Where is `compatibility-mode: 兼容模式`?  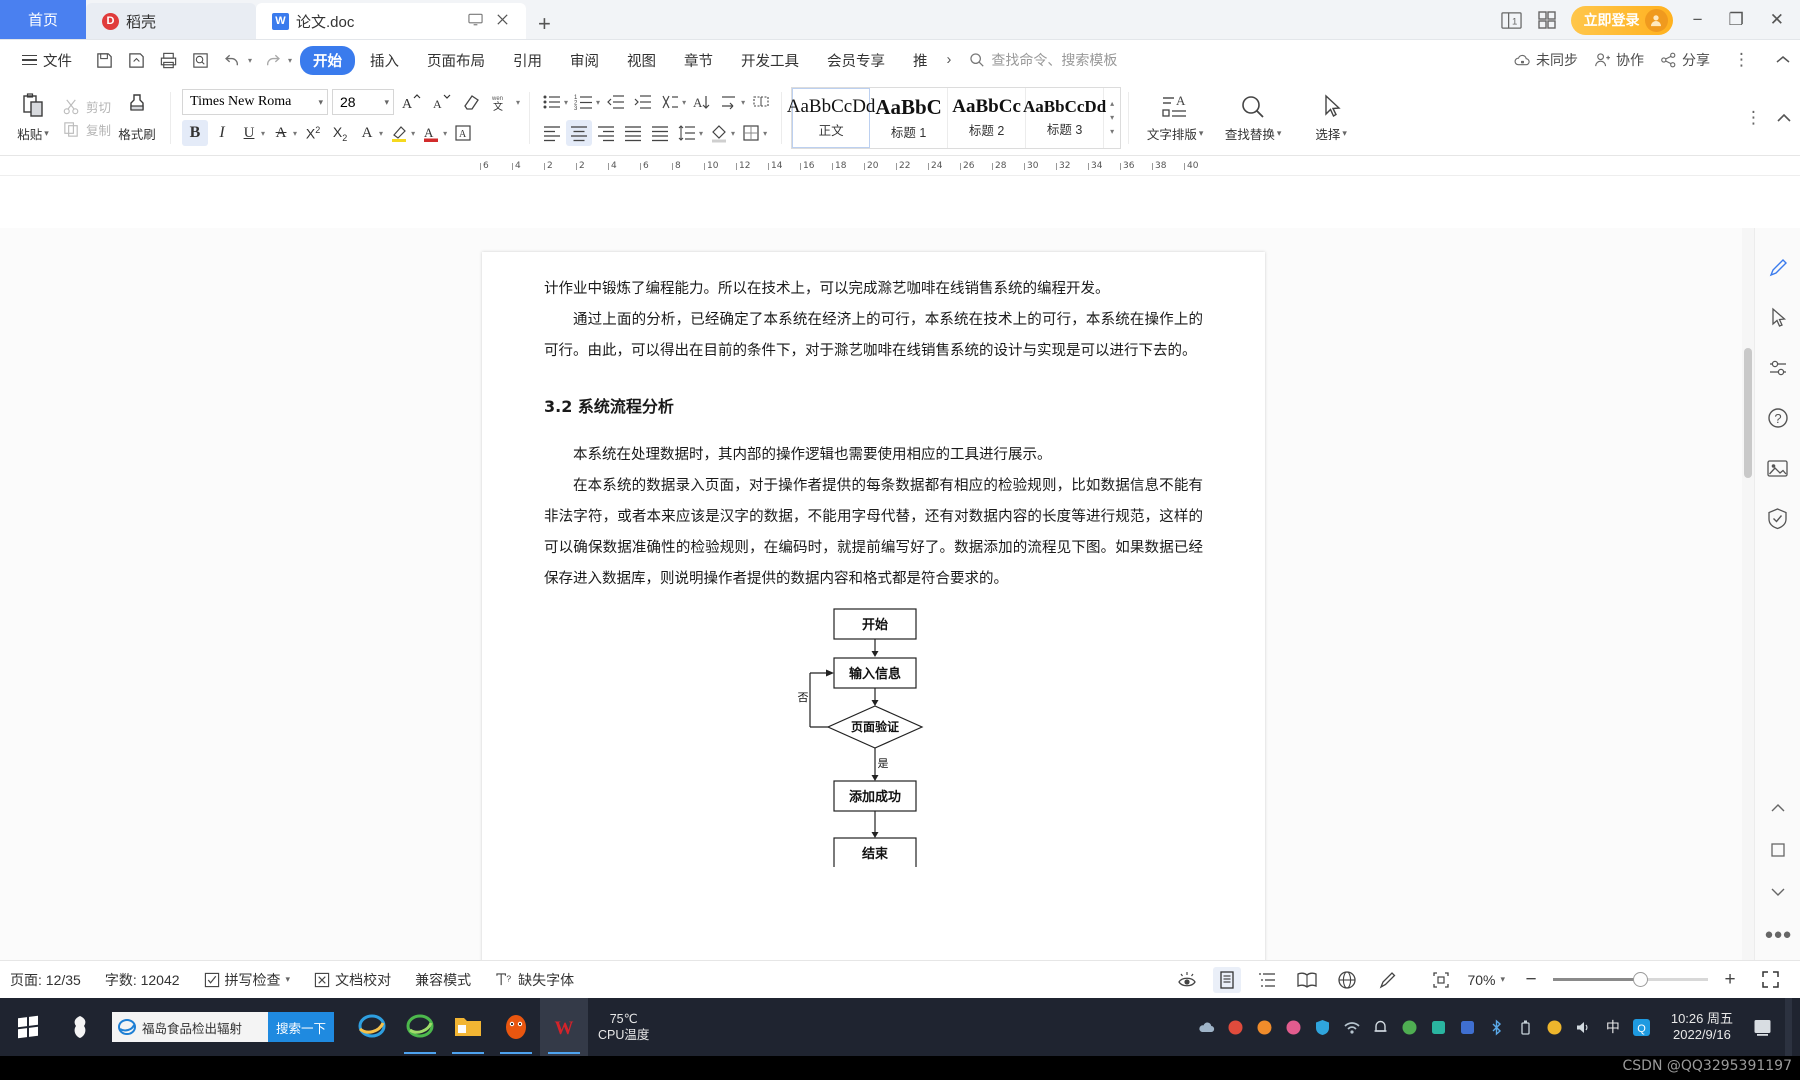 compatibility-mode: 兼容模式 is located at coordinates (443, 980).